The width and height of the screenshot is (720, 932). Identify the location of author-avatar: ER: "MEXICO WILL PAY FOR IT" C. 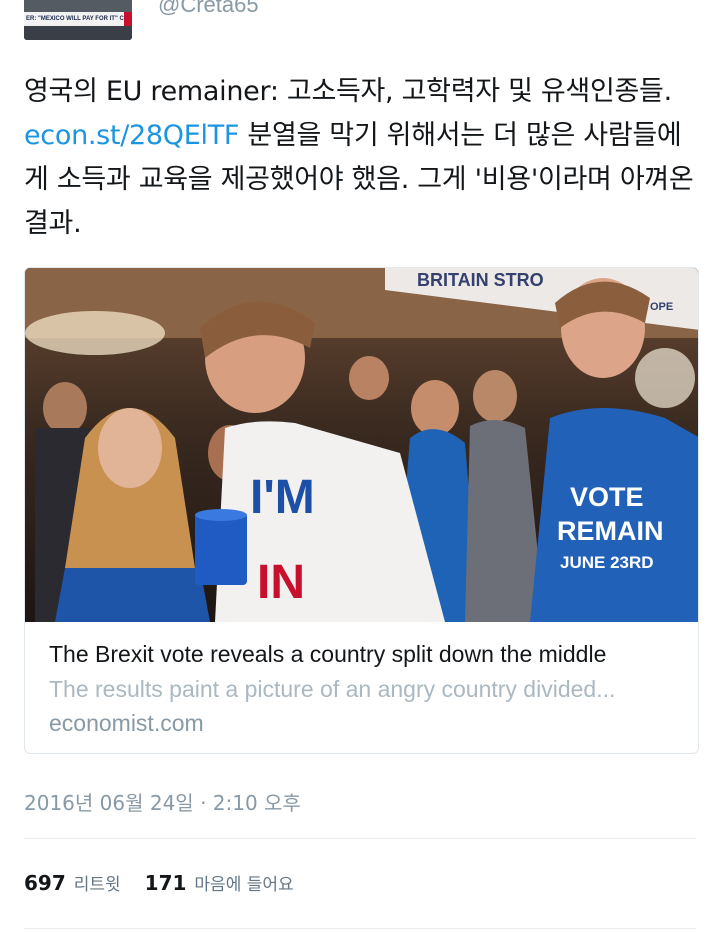
(78, 20).